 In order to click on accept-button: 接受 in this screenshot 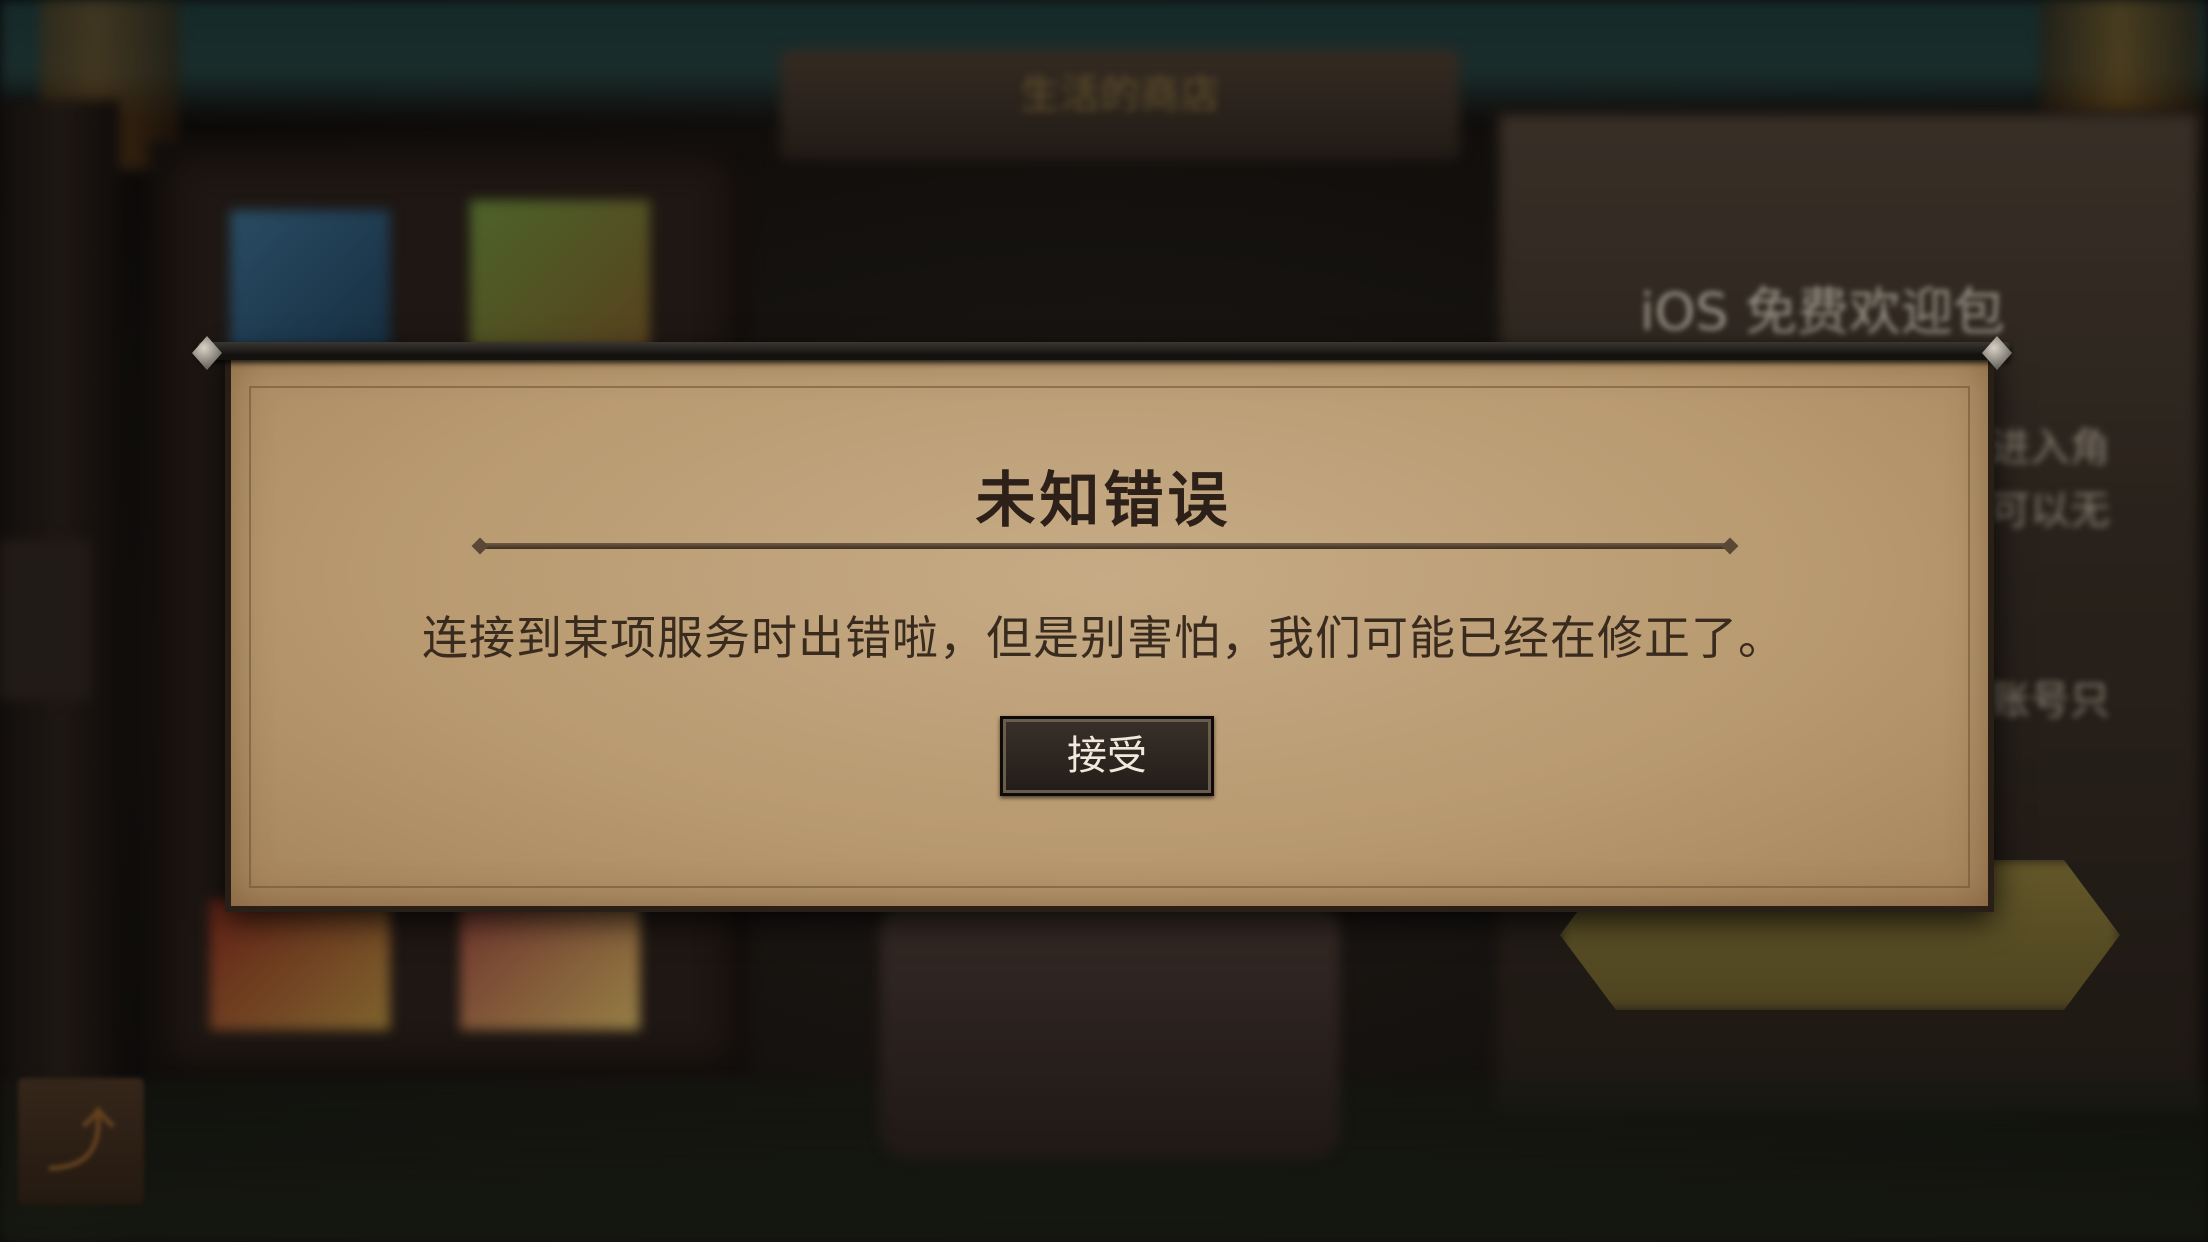, I will do `click(1107, 756)`.